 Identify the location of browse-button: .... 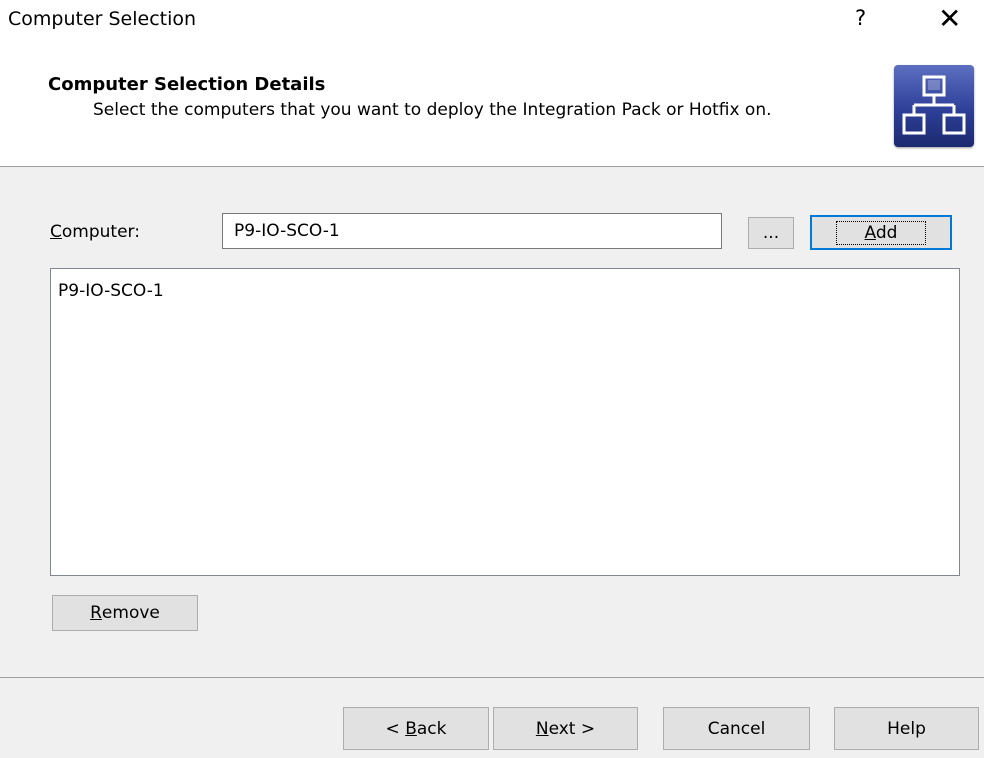
(771, 233).